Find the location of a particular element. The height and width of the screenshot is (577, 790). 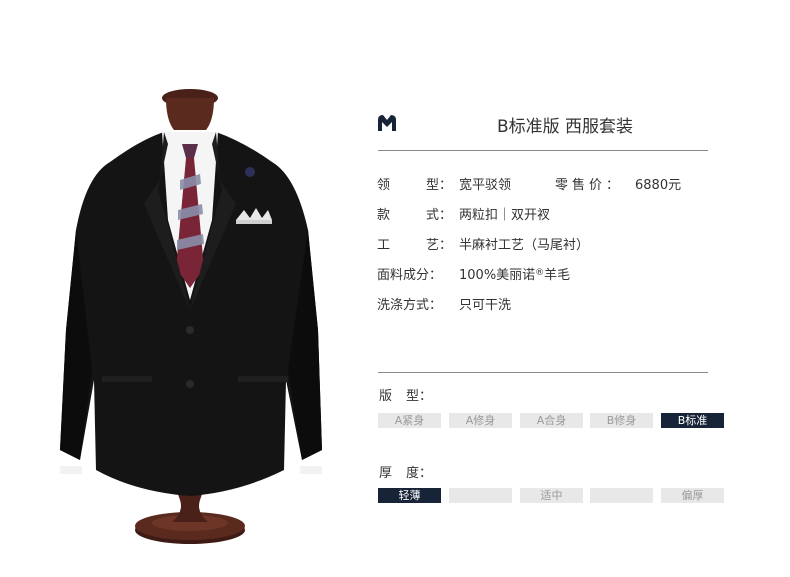

price-value: 6880元 is located at coordinates (658, 185).